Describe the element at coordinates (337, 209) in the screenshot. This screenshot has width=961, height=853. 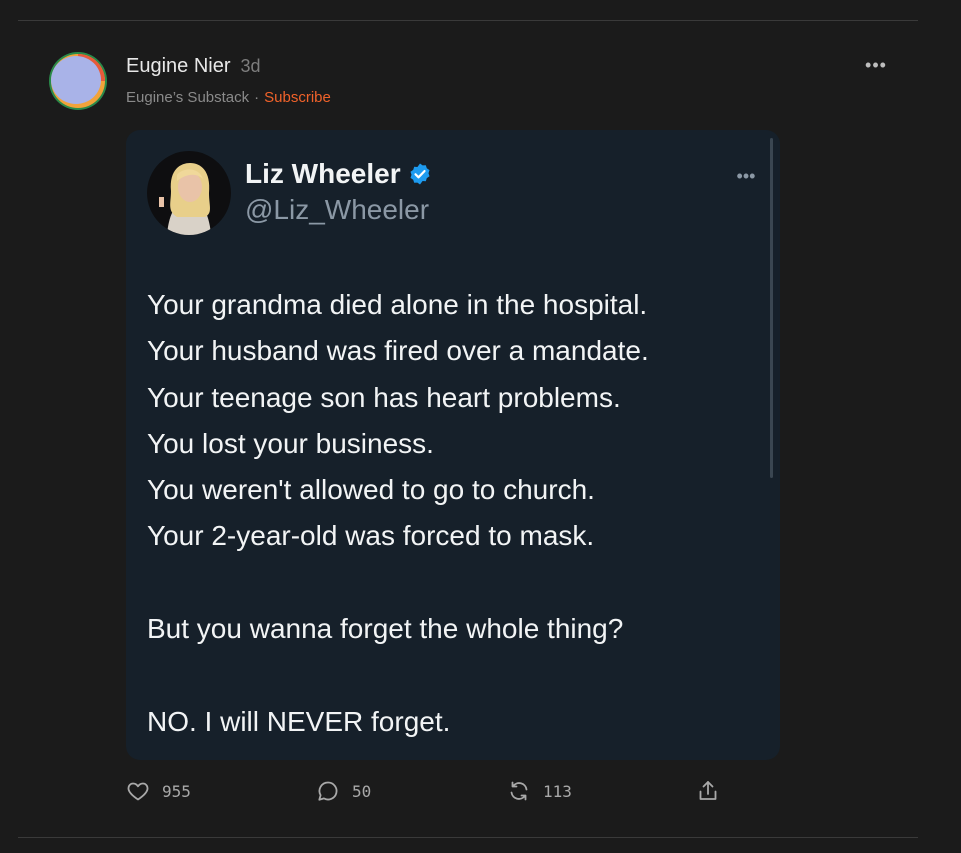
I see `tweet-author-handle: @Liz_Wheeler` at that location.